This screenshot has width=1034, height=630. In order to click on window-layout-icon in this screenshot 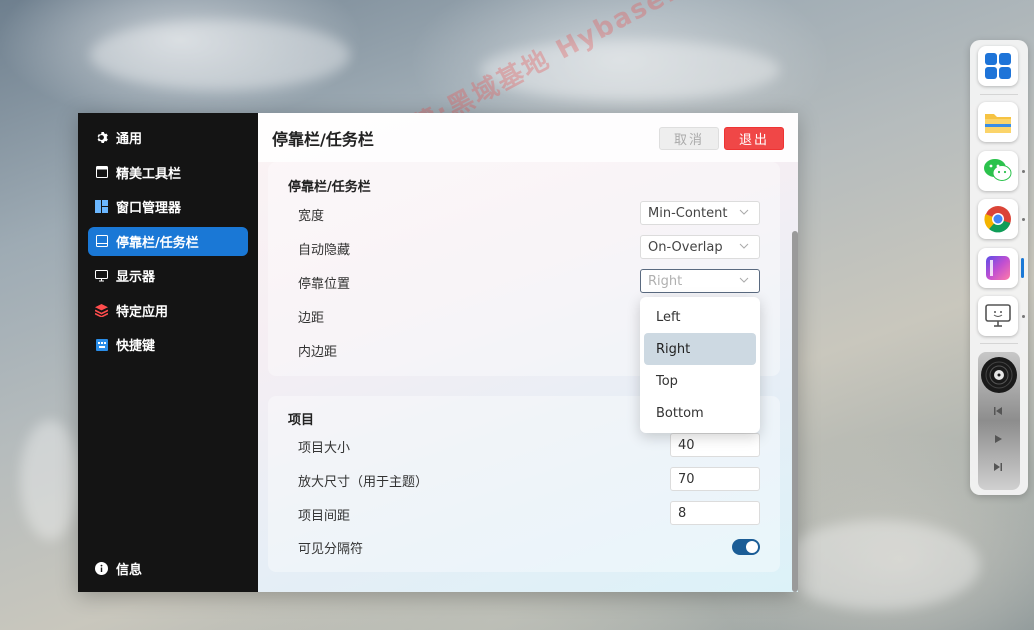, I will do `click(101, 206)`.